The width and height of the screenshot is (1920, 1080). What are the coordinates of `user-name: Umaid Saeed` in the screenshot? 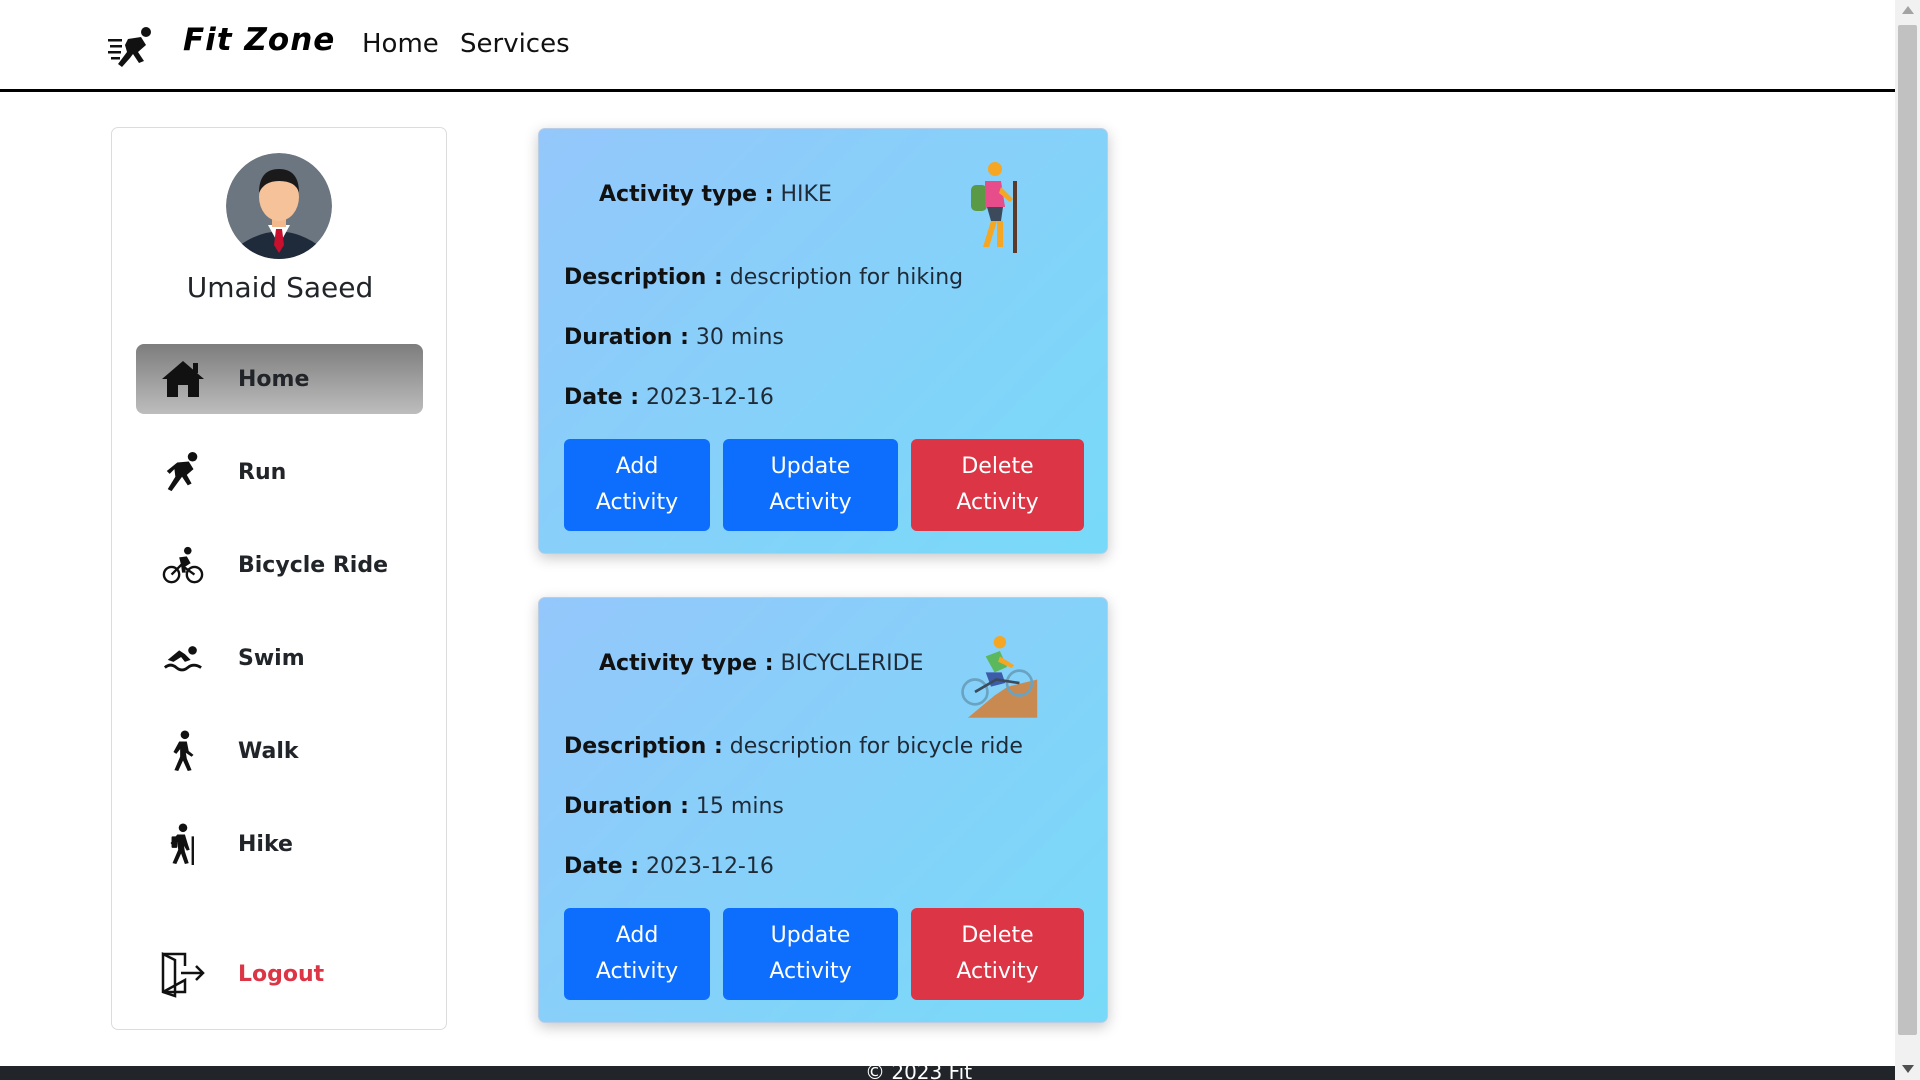 It's located at (280, 287).